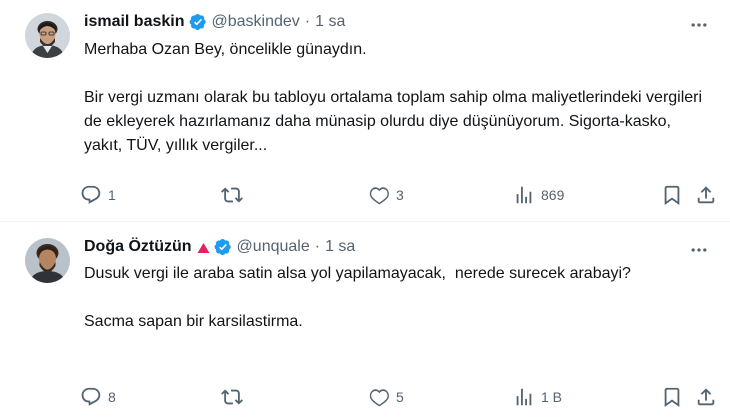 The width and height of the screenshot is (730, 420). What do you see at coordinates (193, 321) in the screenshot?
I see `tweet-paragraph: Sacma sapan bir karsilastirma.` at bounding box center [193, 321].